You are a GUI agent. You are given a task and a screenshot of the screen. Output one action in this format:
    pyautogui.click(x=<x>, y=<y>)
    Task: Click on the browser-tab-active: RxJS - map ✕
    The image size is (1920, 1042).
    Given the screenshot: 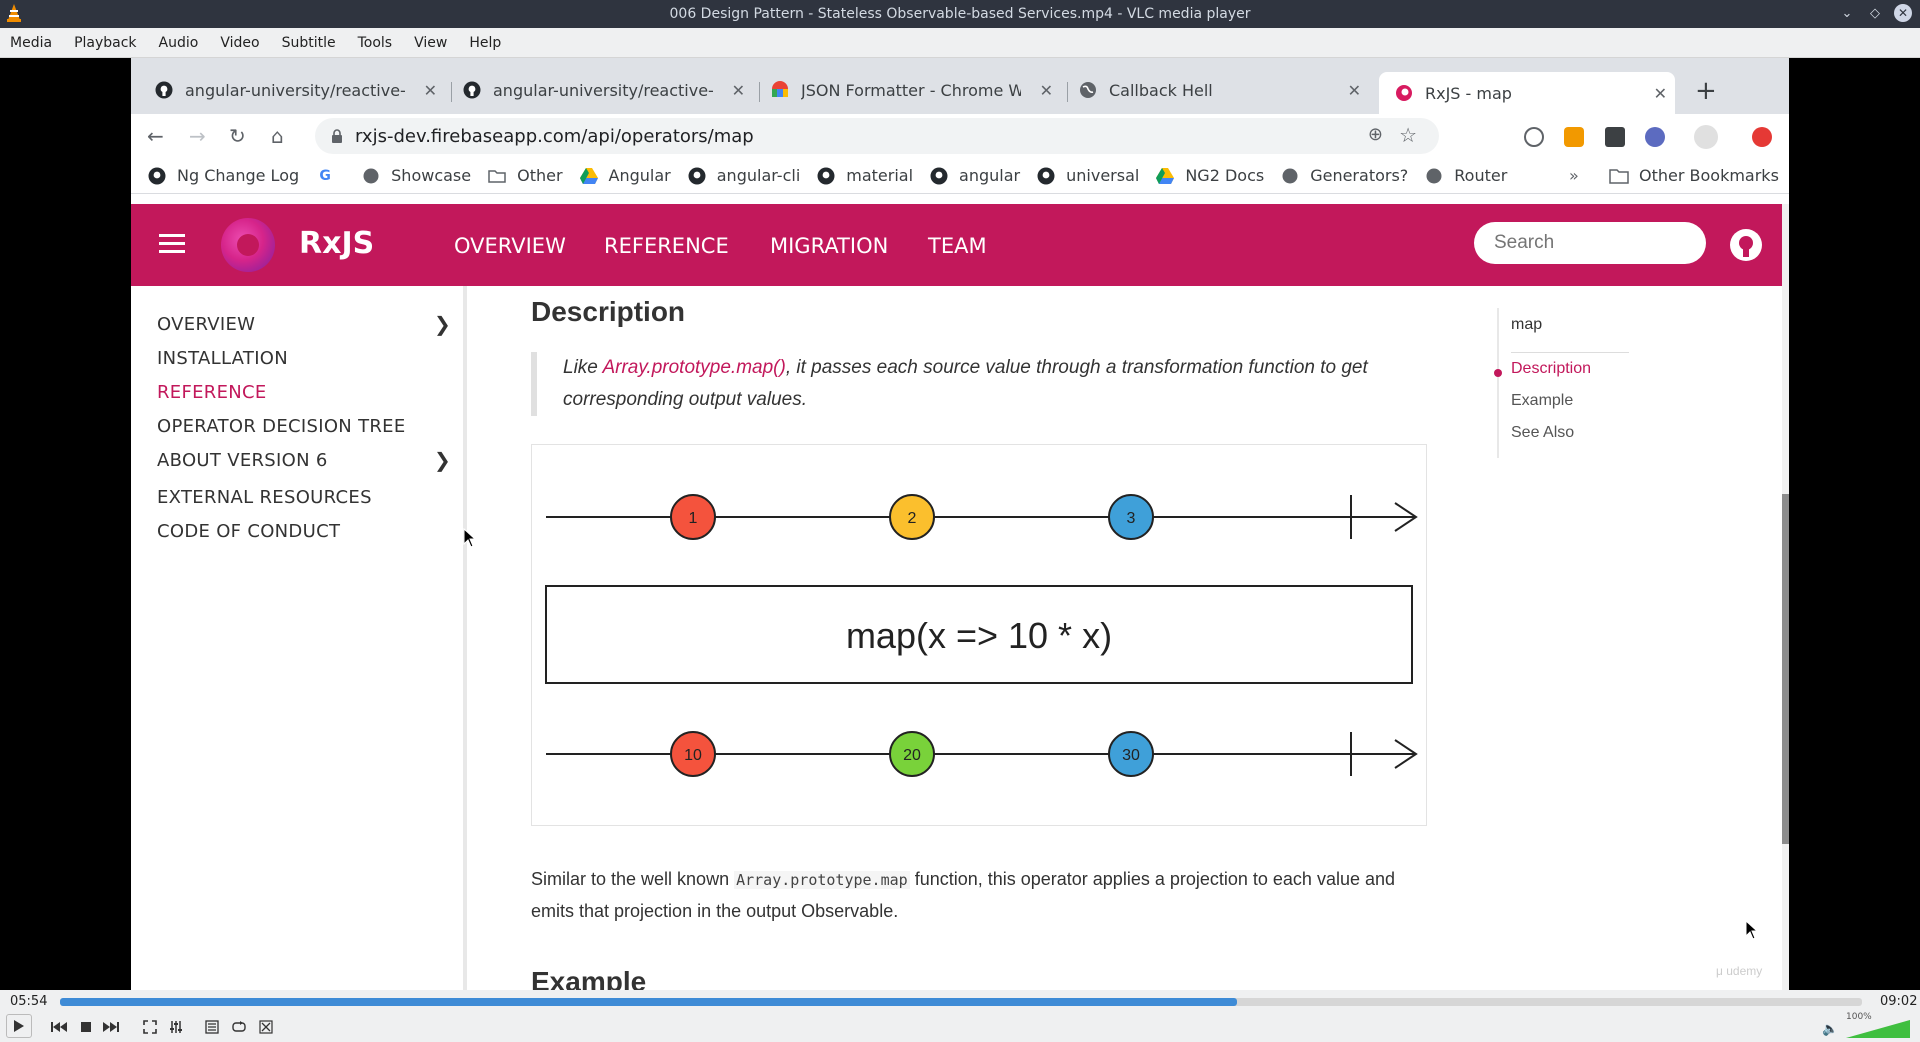 What is the action you would take?
    pyautogui.click(x=1527, y=93)
    